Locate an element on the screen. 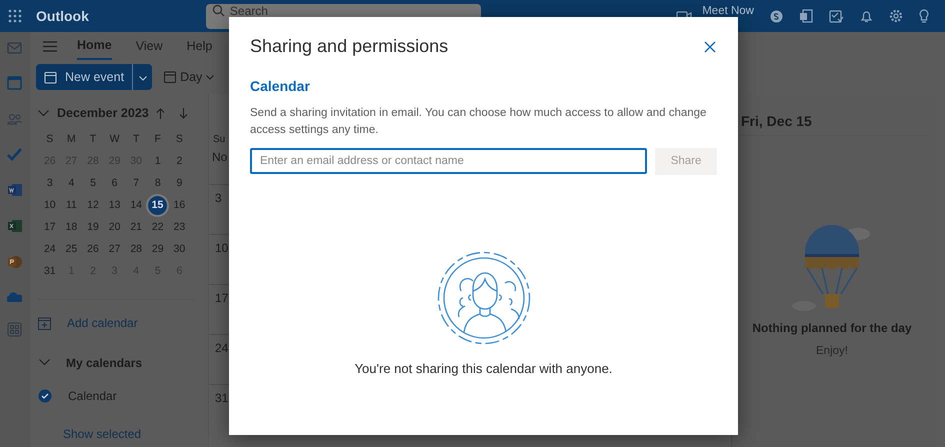 Image resolution: width=945 pixels, height=447 pixels. calendar-day: 27 is located at coordinates (115, 249).